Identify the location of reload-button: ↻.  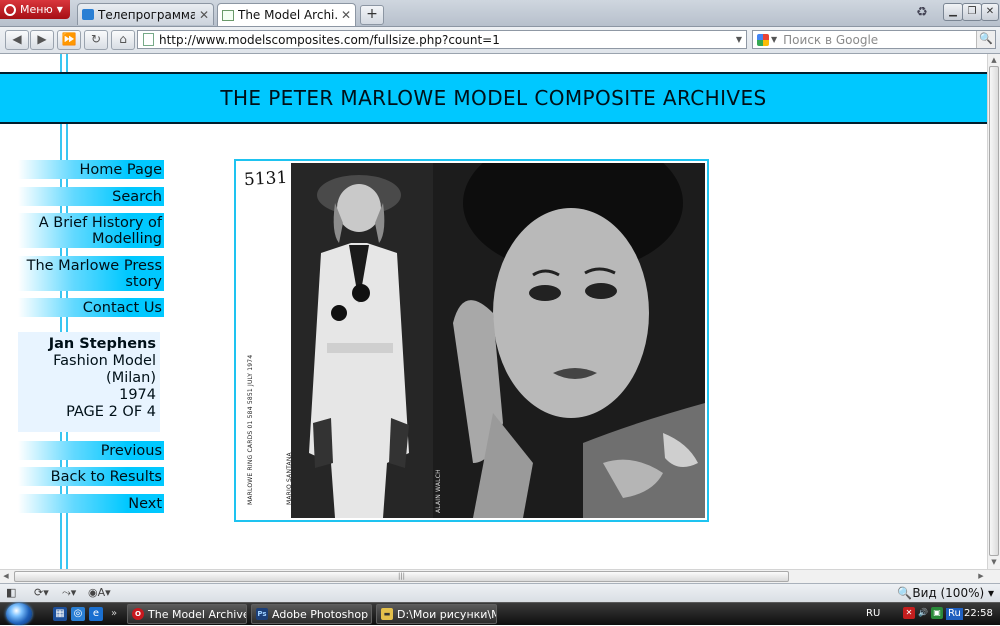
(96, 40).